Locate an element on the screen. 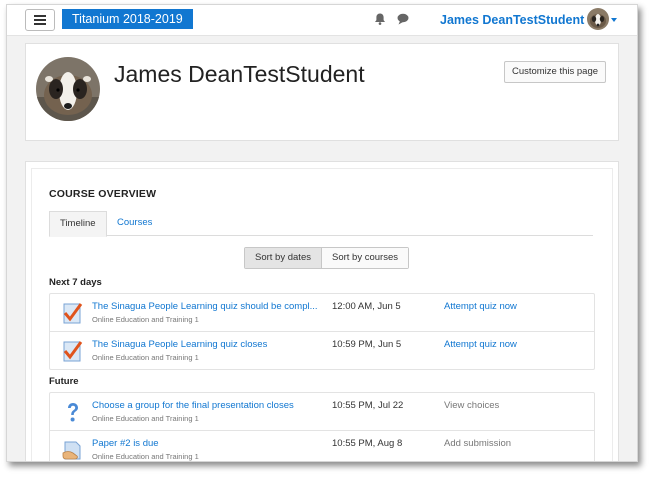 The width and height of the screenshot is (654, 478). chat-icon is located at coordinates (403, 19).